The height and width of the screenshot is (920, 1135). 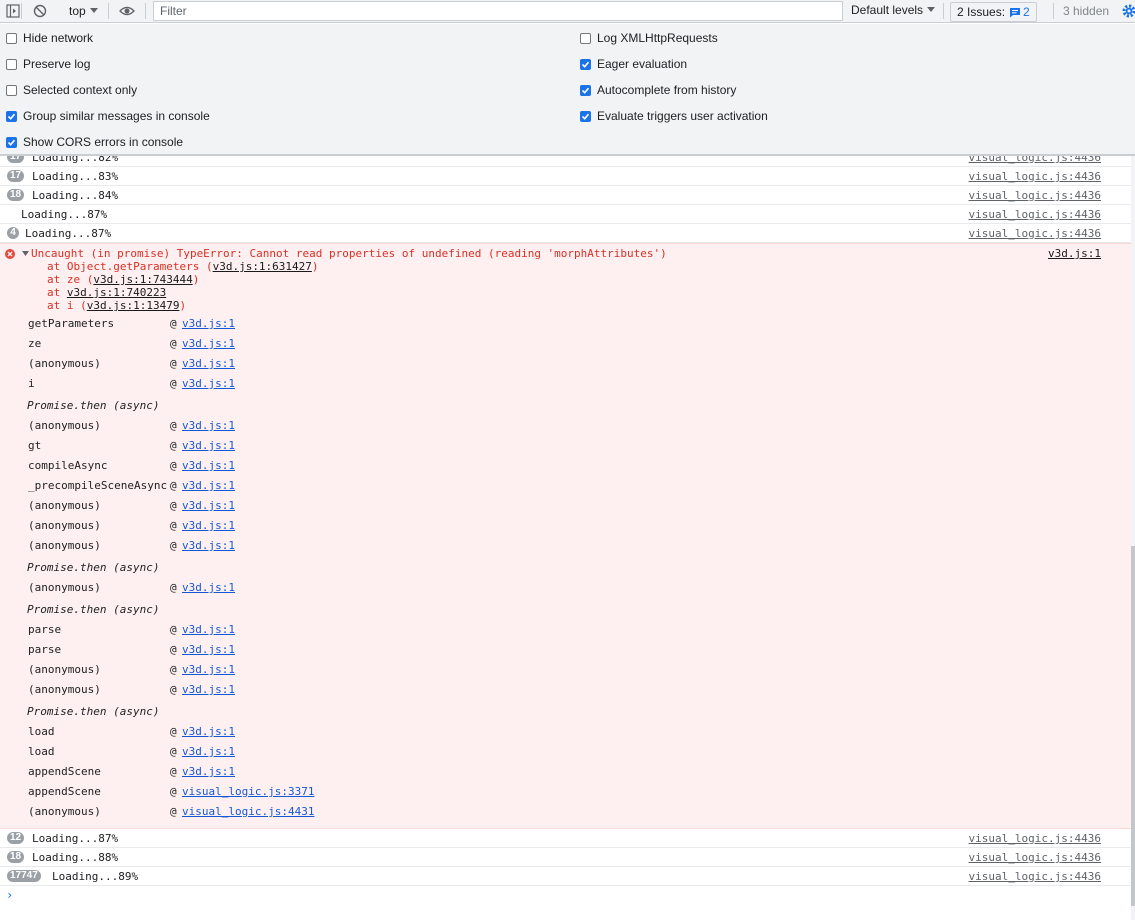 I want to click on stack-link: v3d.js:1:740223, so click(x=116, y=292).